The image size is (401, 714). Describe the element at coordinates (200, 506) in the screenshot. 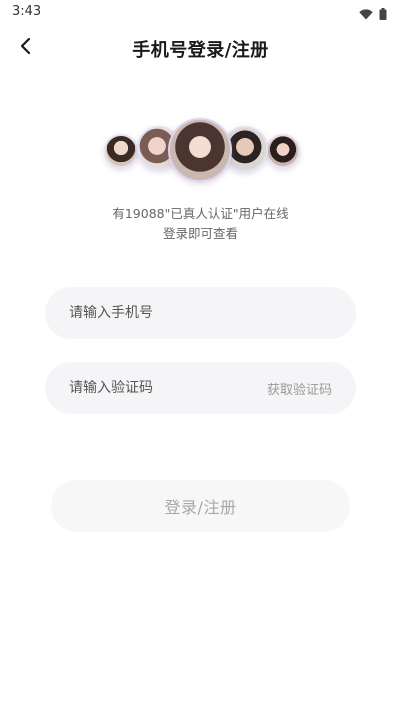

I see `login-register-button: 登录/注册` at that location.